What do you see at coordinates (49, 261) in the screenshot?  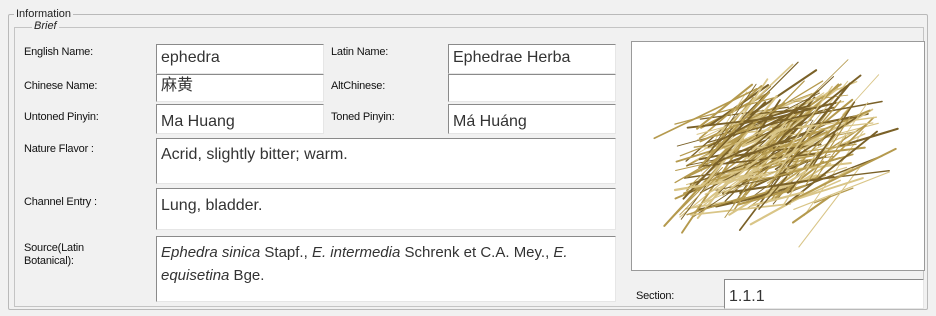 I see `source-label-line2: Botanical):` at bounding box center [49, 261].